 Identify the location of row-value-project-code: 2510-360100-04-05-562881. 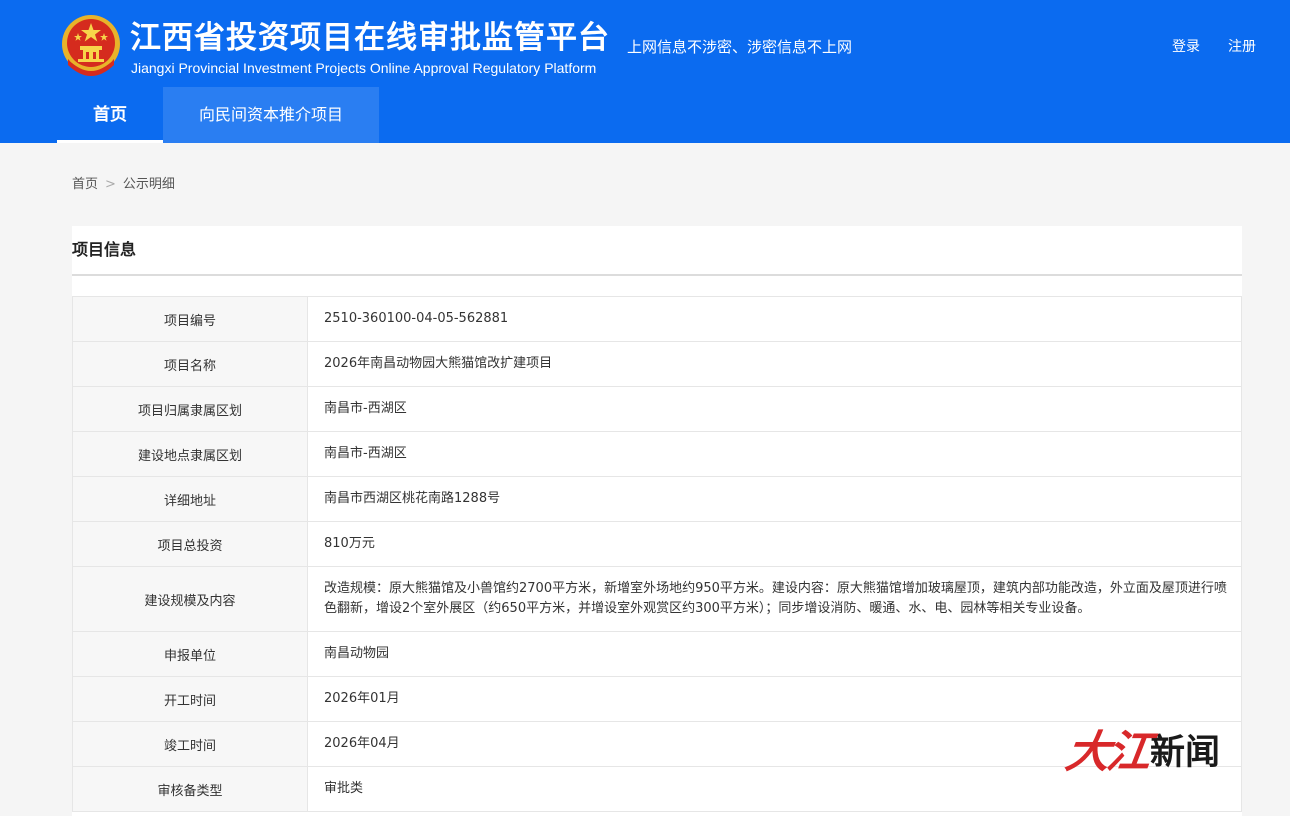
(774, 319).